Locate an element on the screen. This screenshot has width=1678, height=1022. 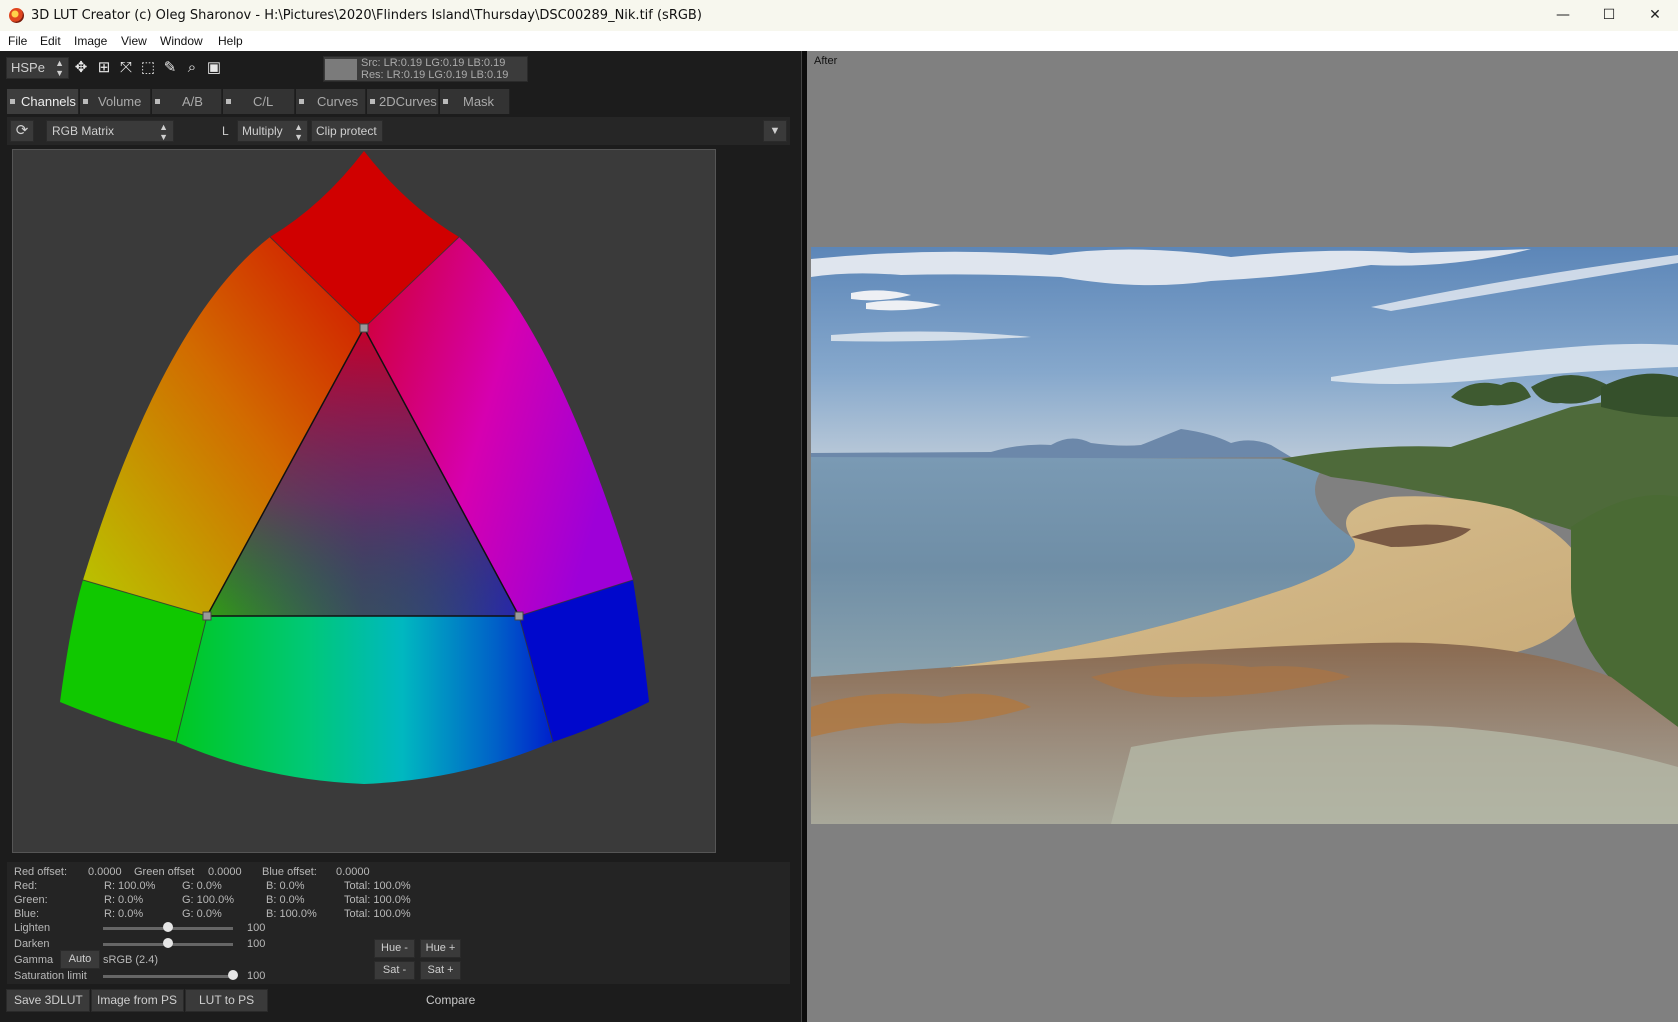
menu-view: View is located at coordinates (134, 41).